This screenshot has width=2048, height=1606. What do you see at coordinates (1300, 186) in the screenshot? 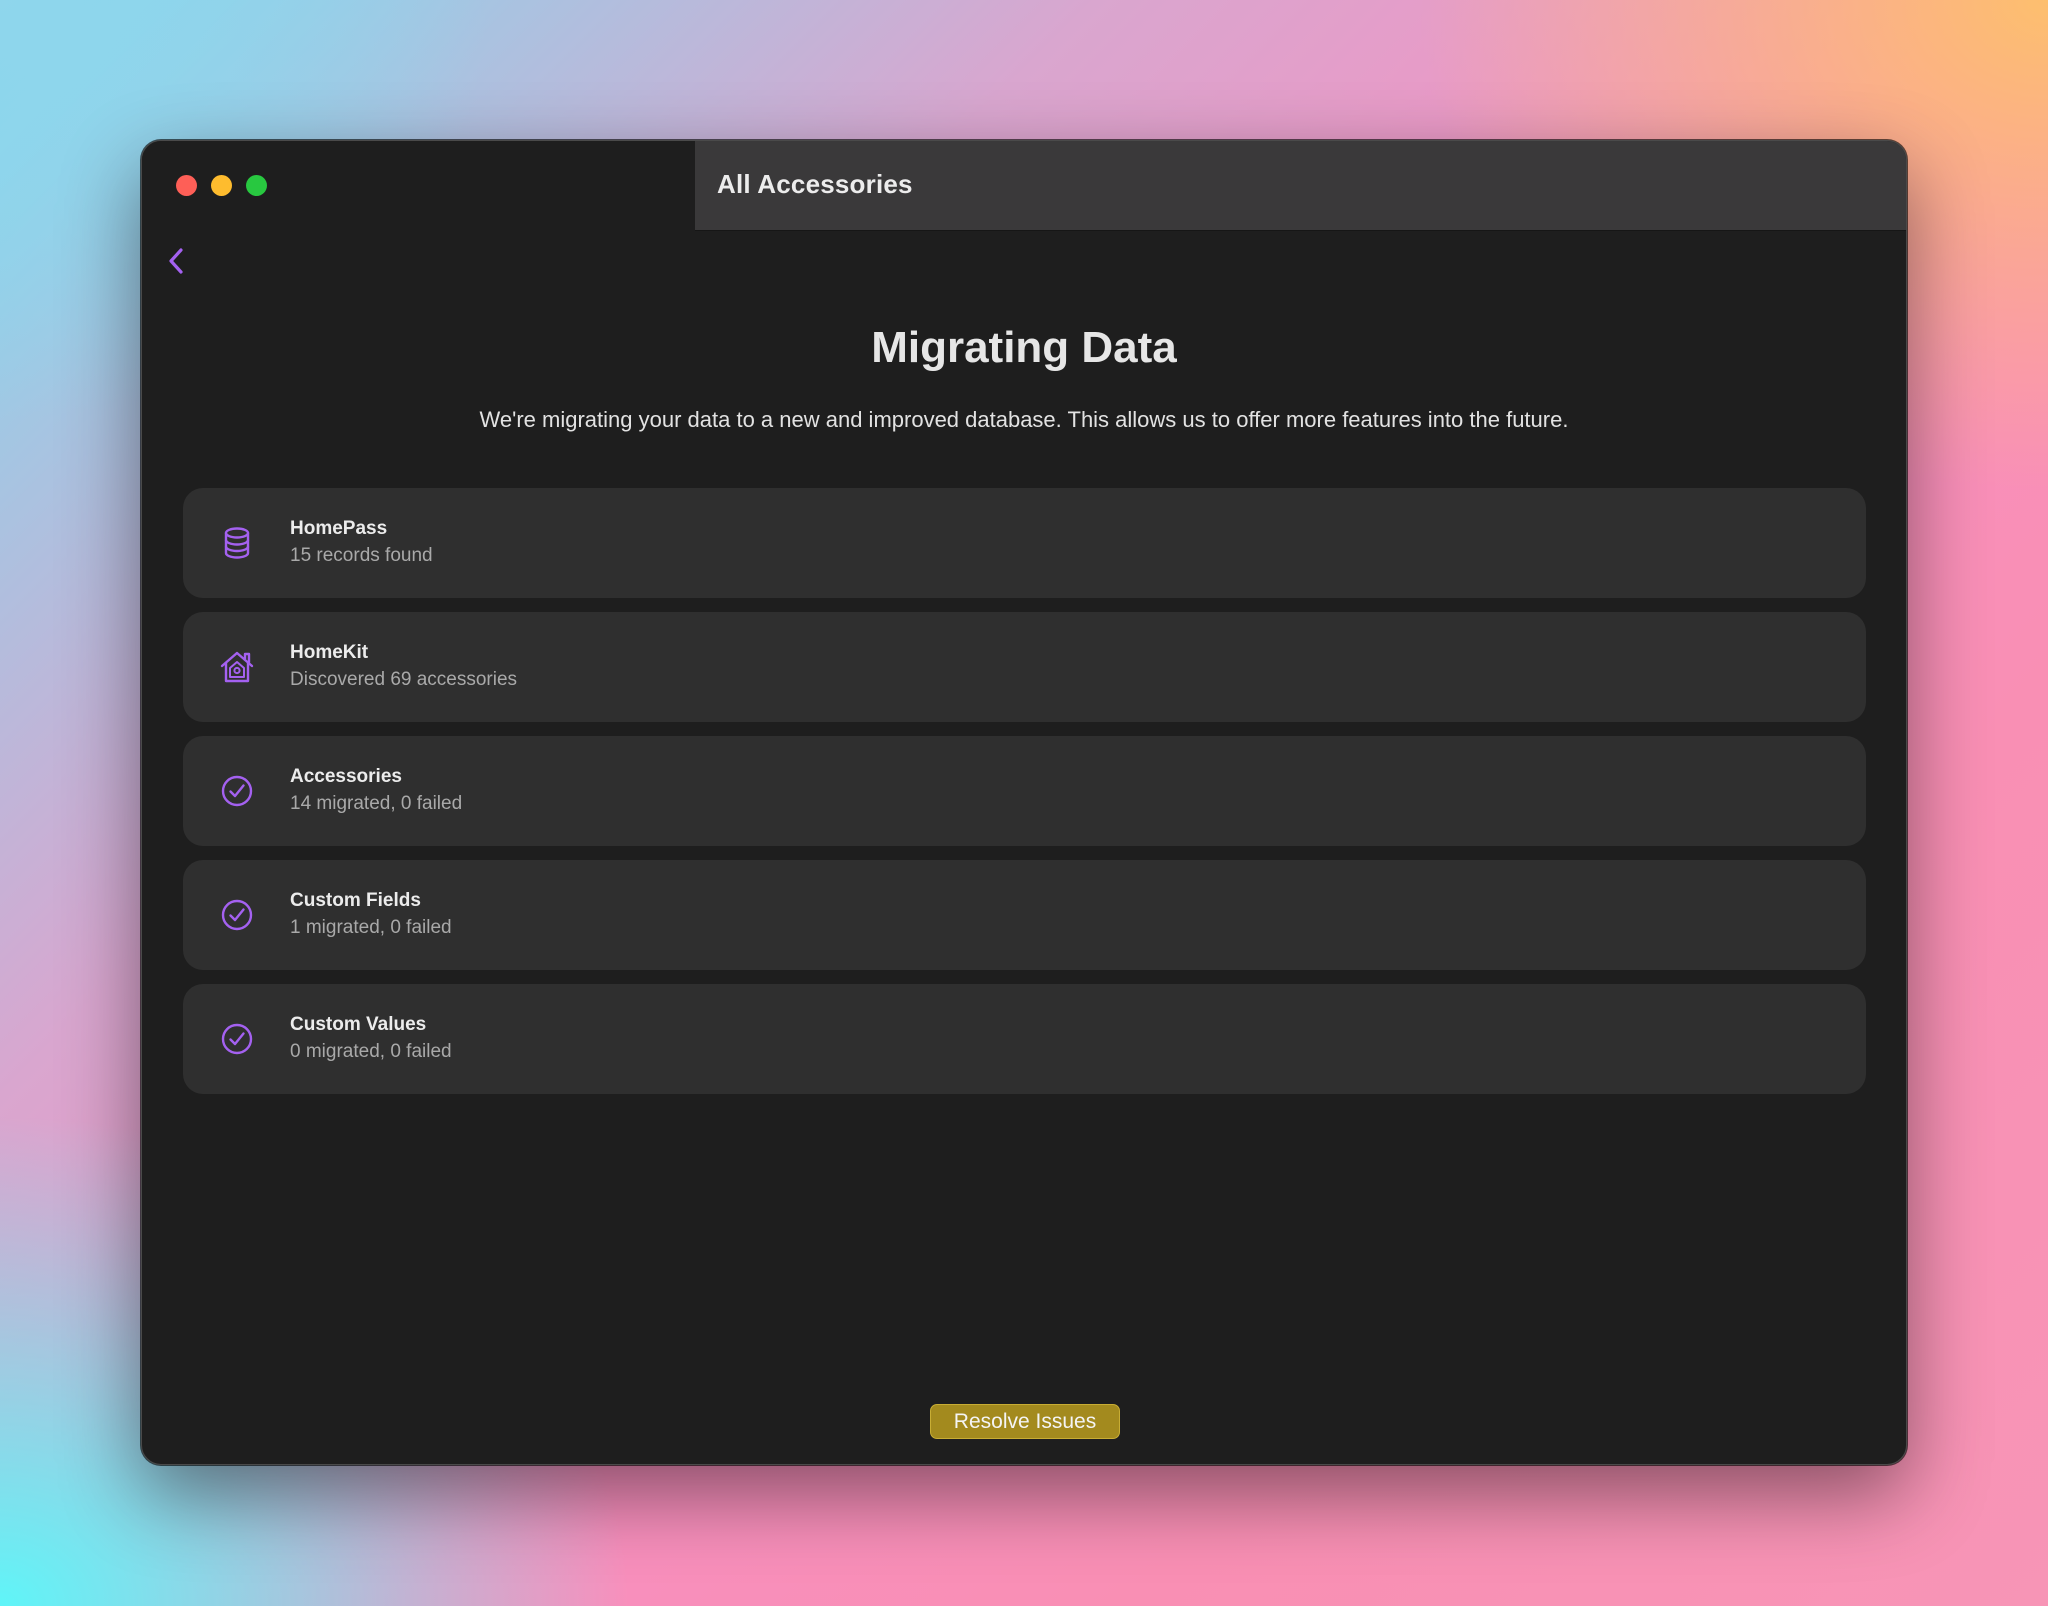
I see `title-bar: All Accessories` at bounding box center [1300, 186].